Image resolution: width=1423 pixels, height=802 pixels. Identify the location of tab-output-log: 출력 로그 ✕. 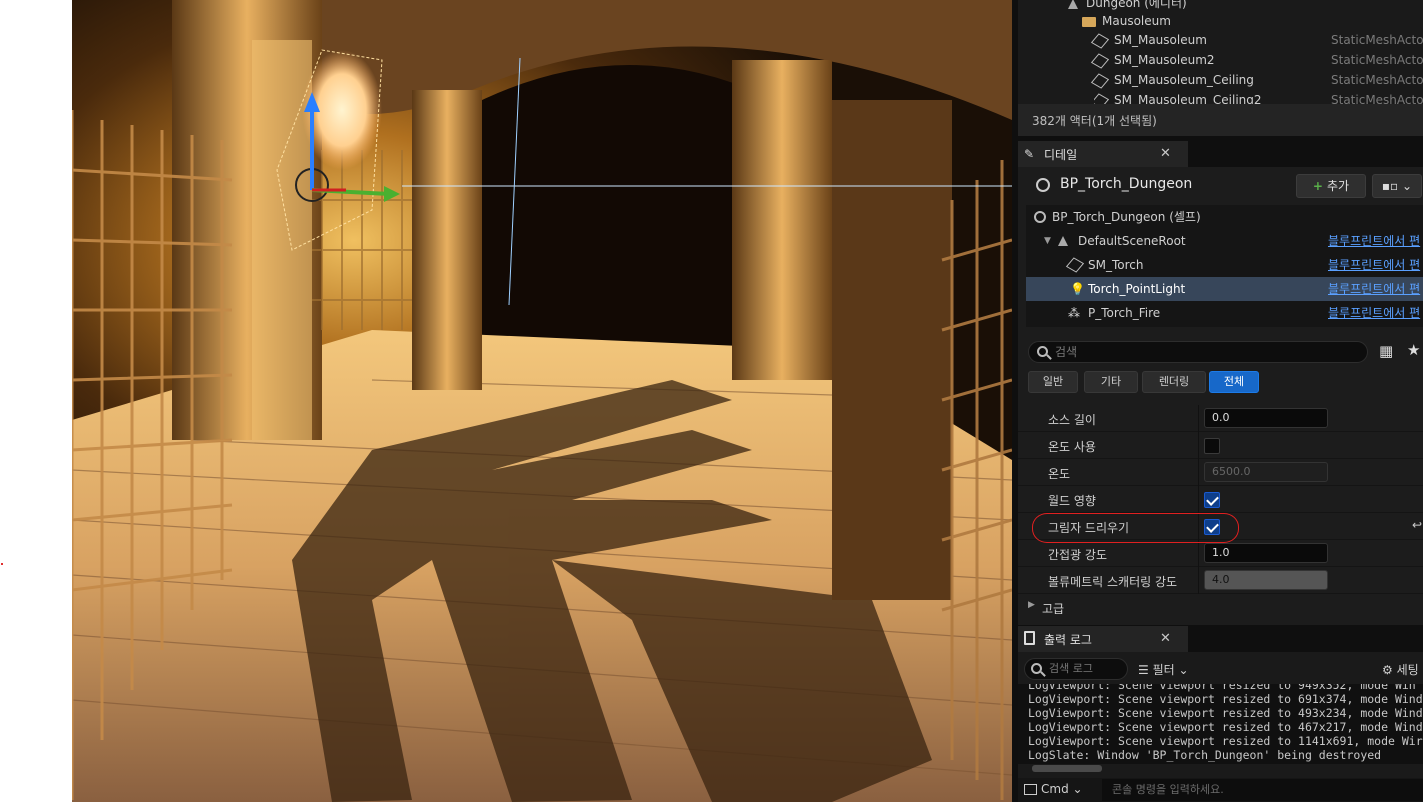
(1103, 639).